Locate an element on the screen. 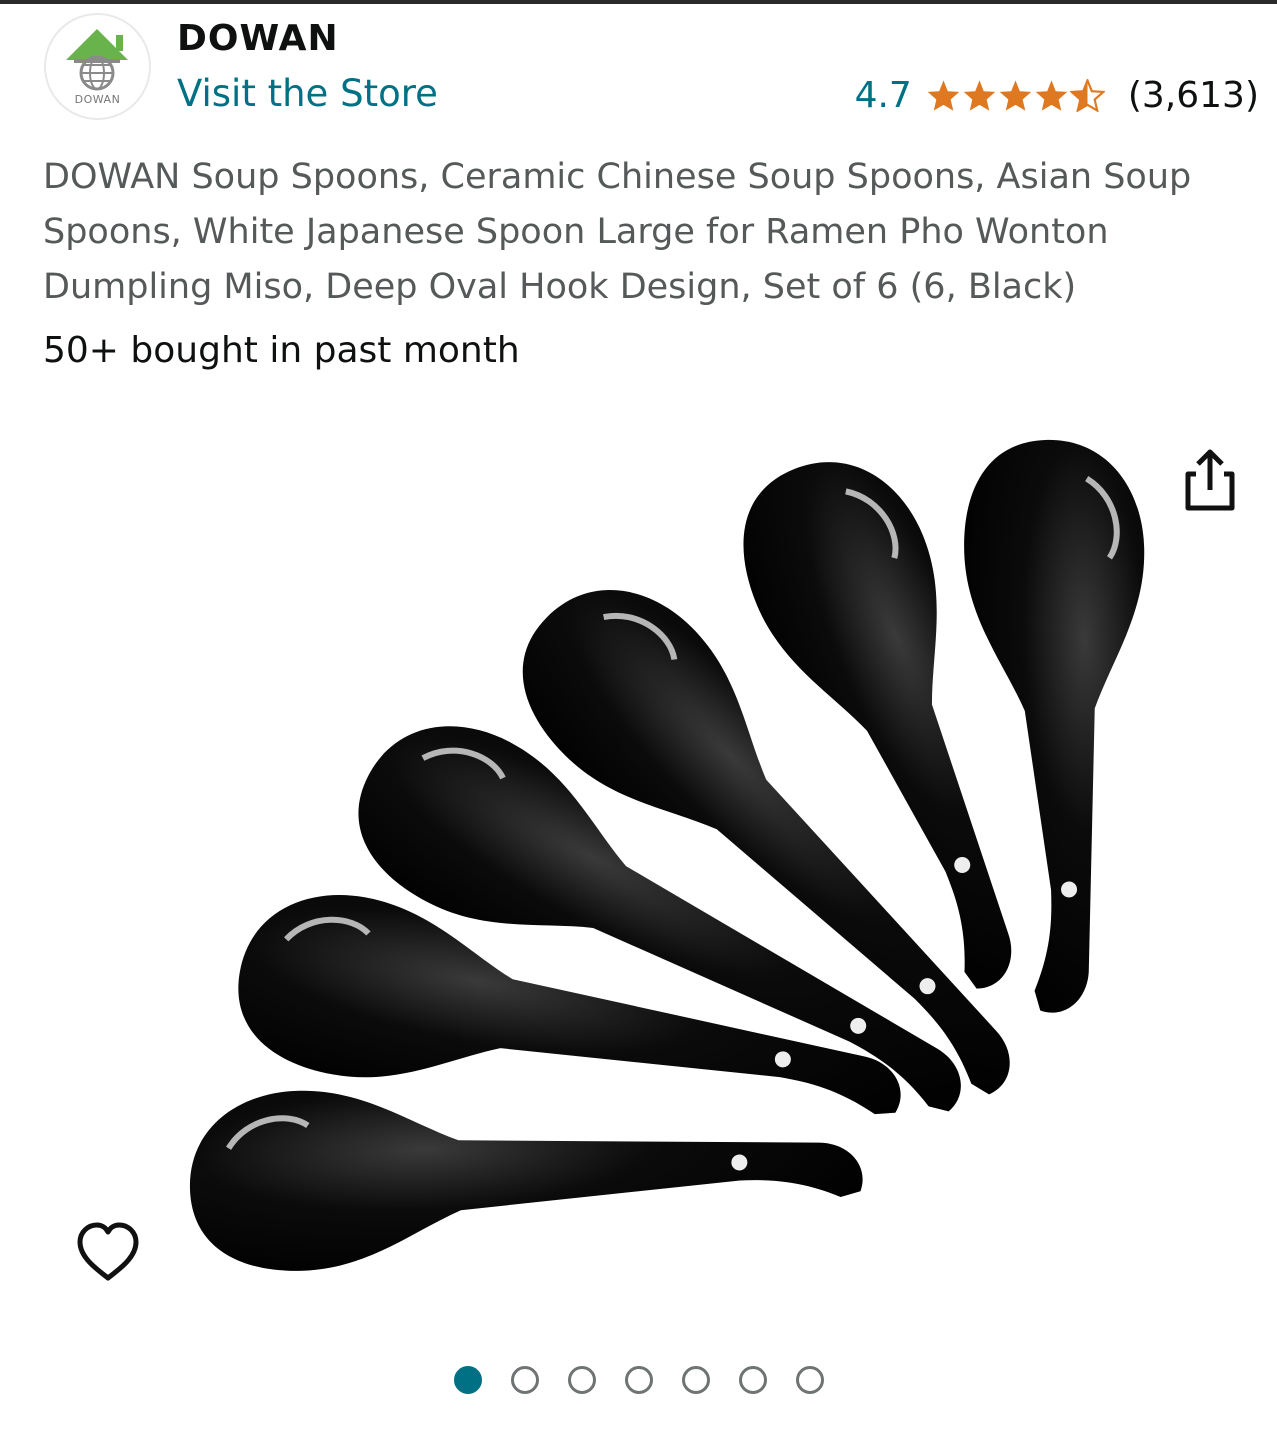 This screenshot has width=1277, height=1440. star-rating is located at coordinates (1016, 95).